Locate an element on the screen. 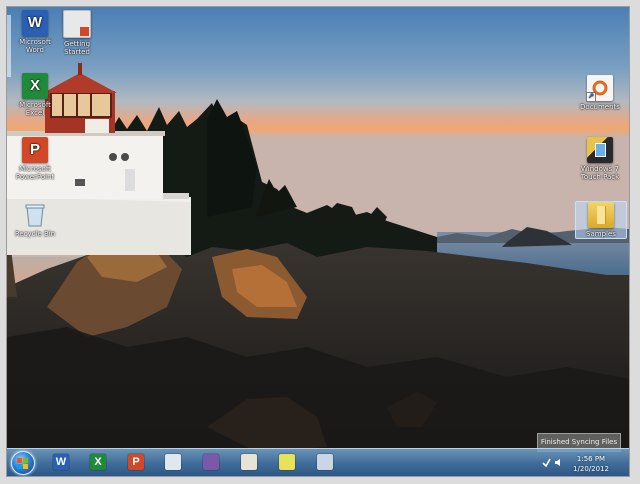 The width and height of the screenshot is (640, 484). paint-icon is located at coordinates (249, 462).